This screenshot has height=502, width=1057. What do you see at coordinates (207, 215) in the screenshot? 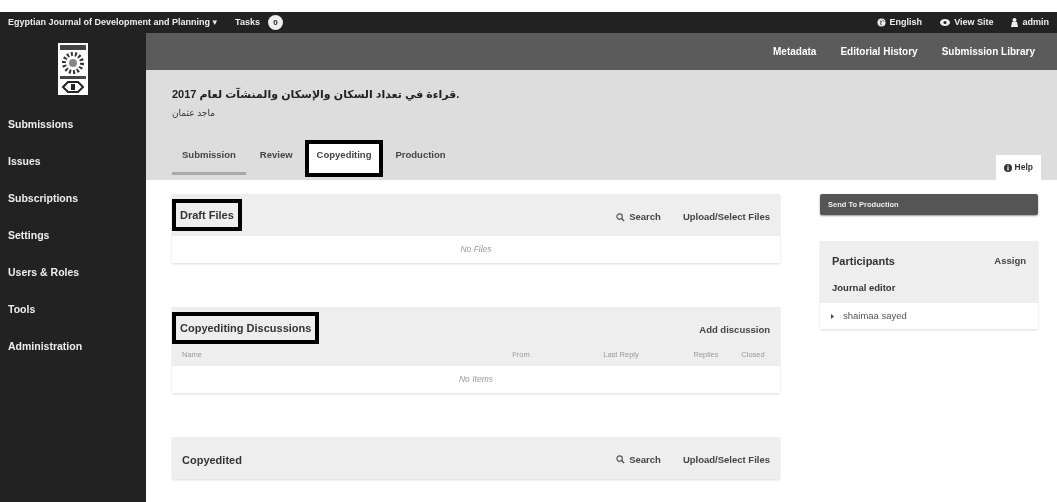
I see `panel-title: Draft Files` at bounding box center [207, 215].